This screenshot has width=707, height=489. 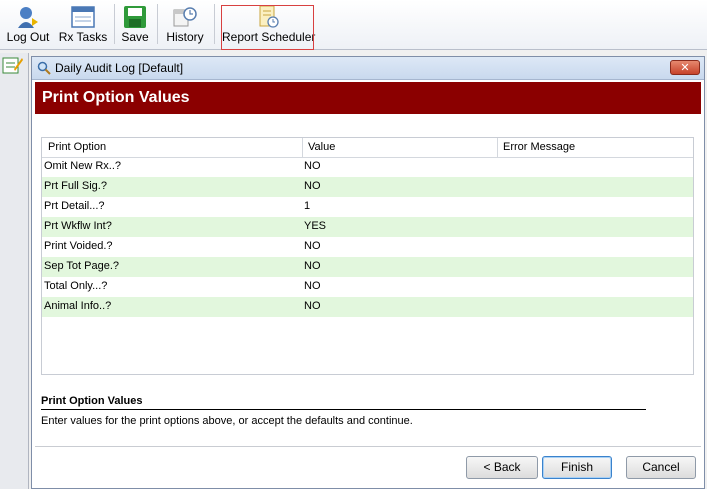 I want to click on rx-tasks-label: Rx Tasks, so click(x=83, y=37).